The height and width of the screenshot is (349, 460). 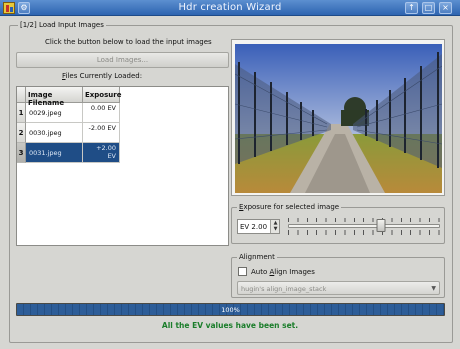 I want to click on slider-ticks, so click(x=364, y=232).